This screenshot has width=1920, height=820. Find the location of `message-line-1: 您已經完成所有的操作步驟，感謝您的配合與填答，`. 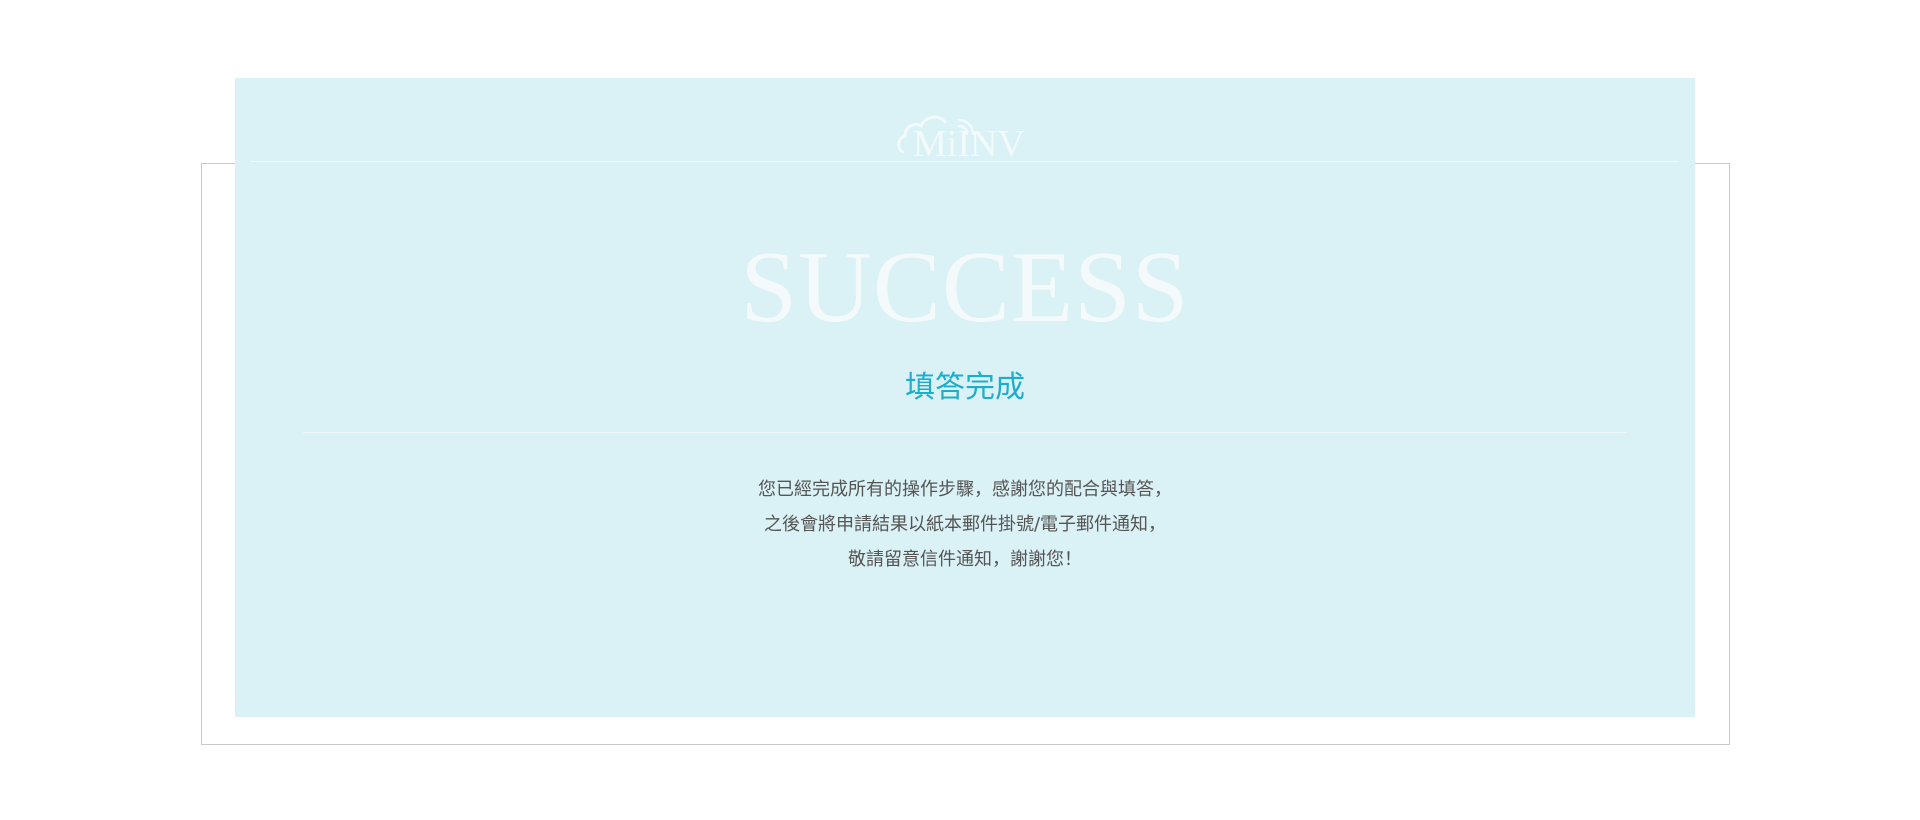

message-line-1: 您已經完成所有的操作步驟，感謝您的配合與填答， is located at coordinates (965, 489).